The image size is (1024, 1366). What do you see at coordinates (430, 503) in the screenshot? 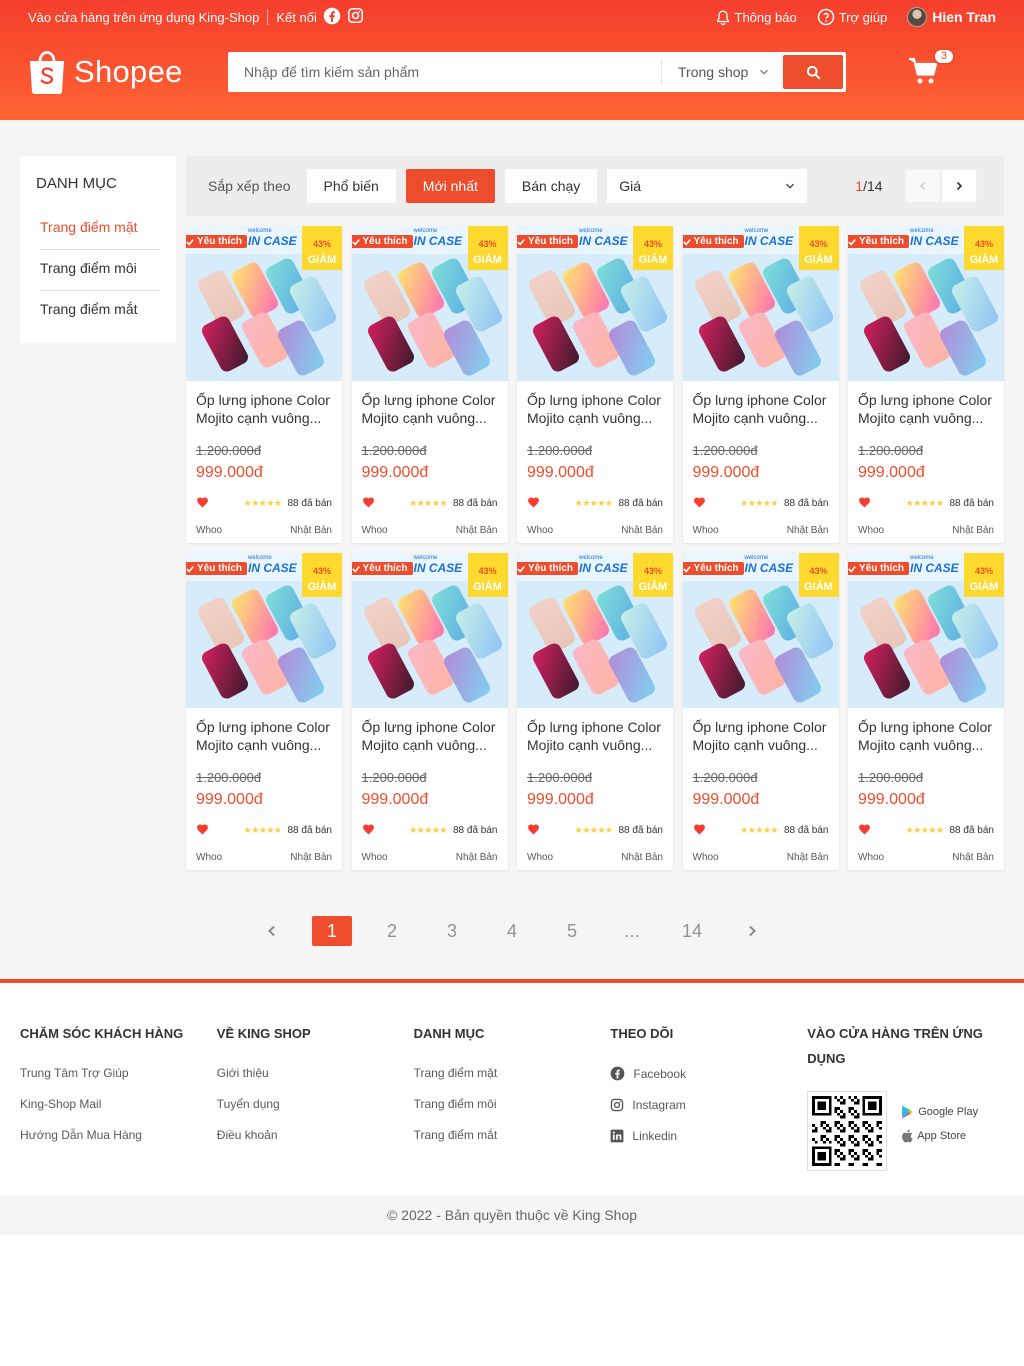
I see `product-actions: ★★★★★ 88 đã bán` at bounding box center [430, 503].